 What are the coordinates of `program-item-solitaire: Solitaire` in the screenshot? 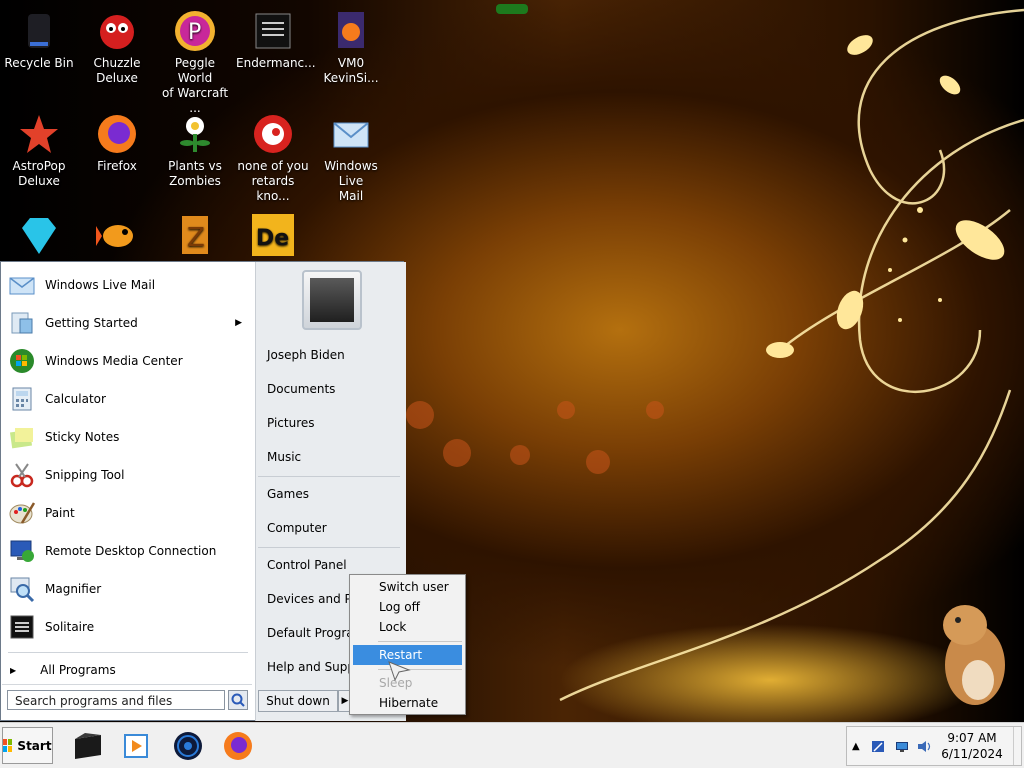 It's located at (128, 627).